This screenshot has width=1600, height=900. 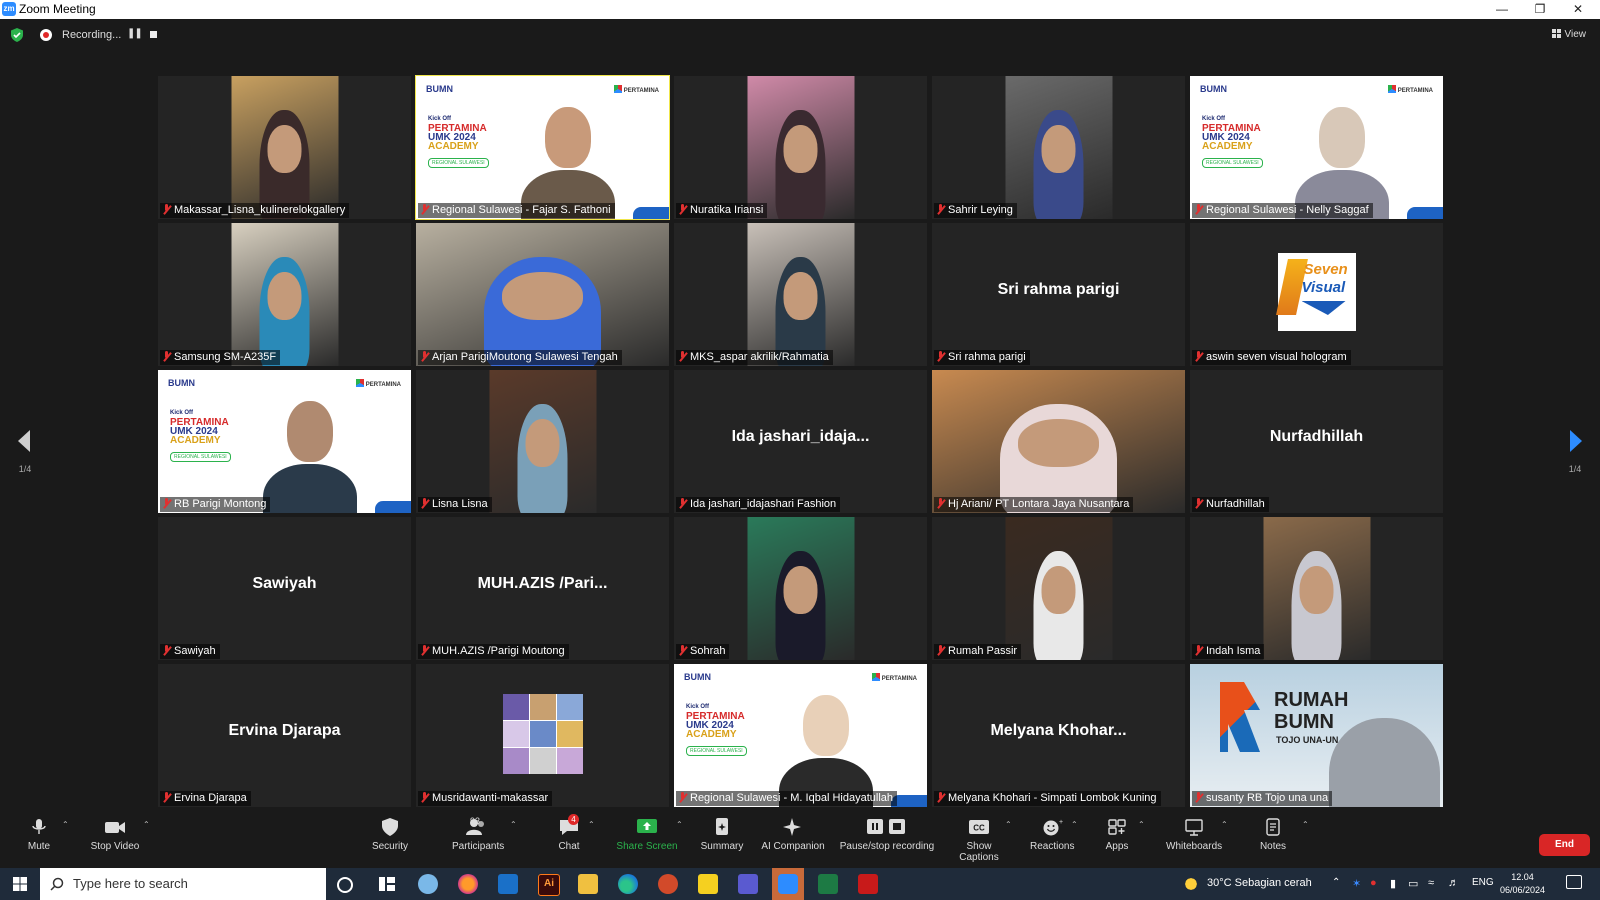 I want to click on sticky-notes-icon, so click(x=708, y=884).